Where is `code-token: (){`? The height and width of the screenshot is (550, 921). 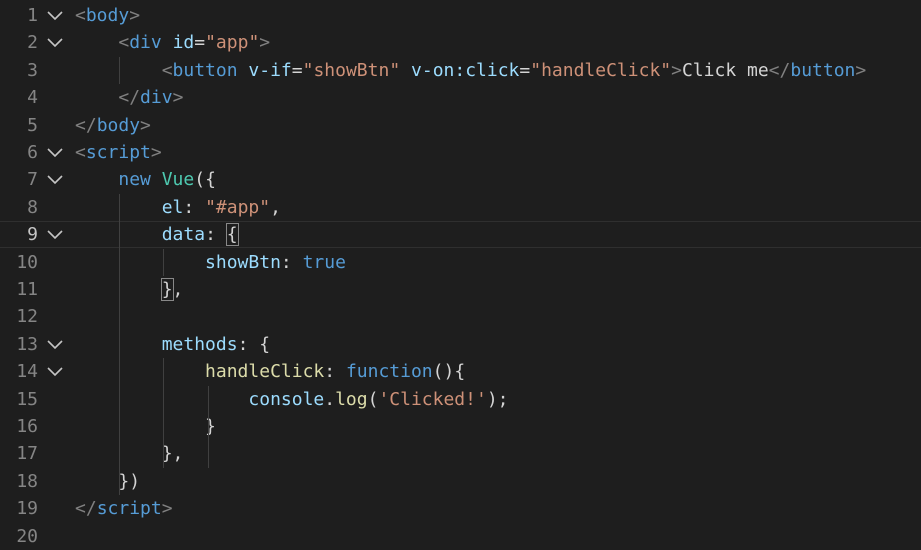
code-token: (){ is located at coordinates (449, 372).